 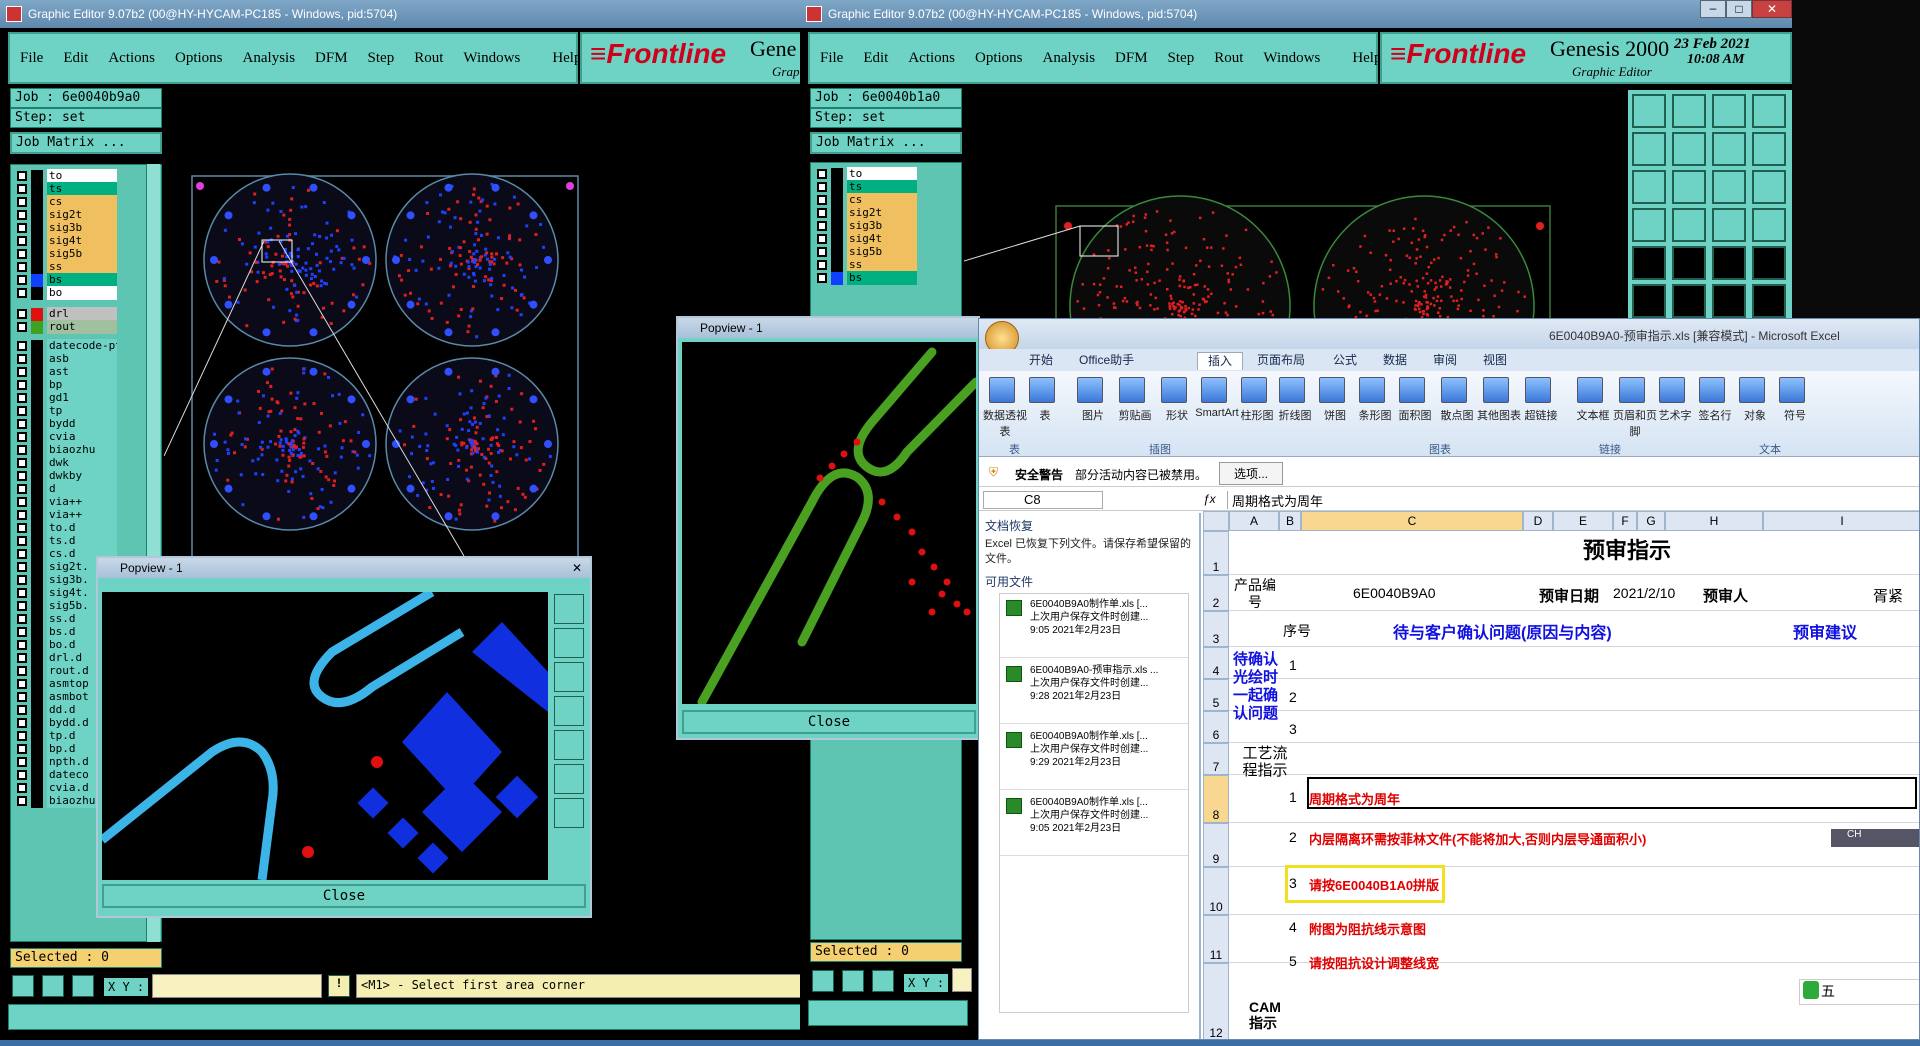 I want to click on row-header: 3, so click(x=1216, y=629).